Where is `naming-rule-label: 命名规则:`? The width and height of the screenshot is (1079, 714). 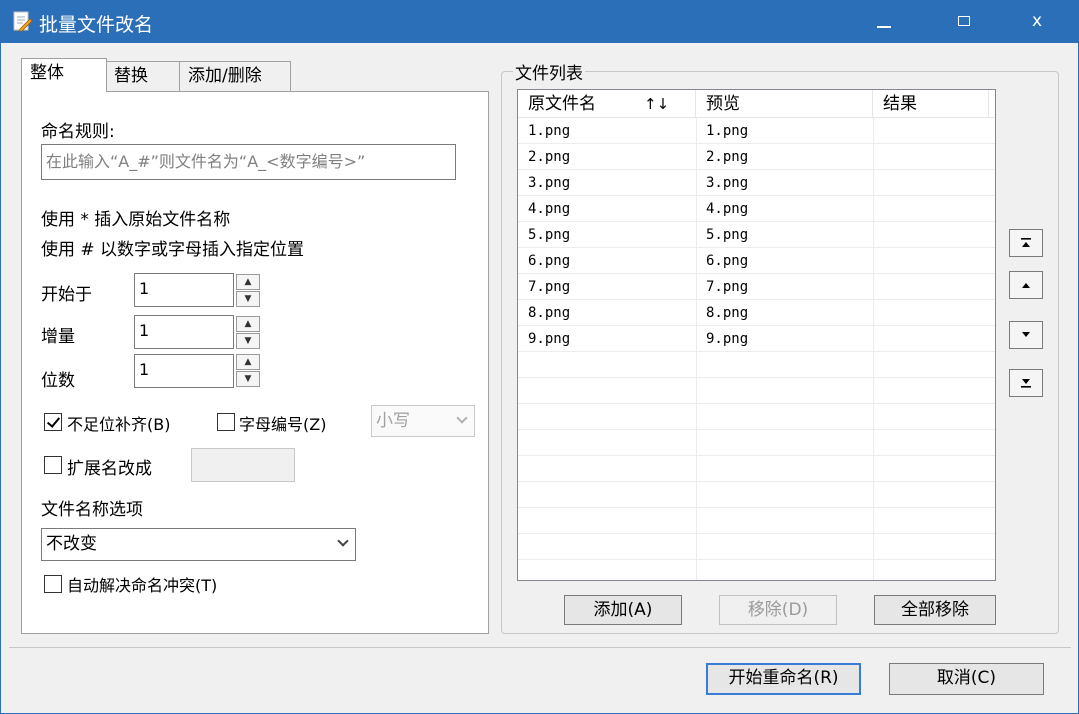
naming-rule-label: 命名规则: is located at coordinates (78, 132).